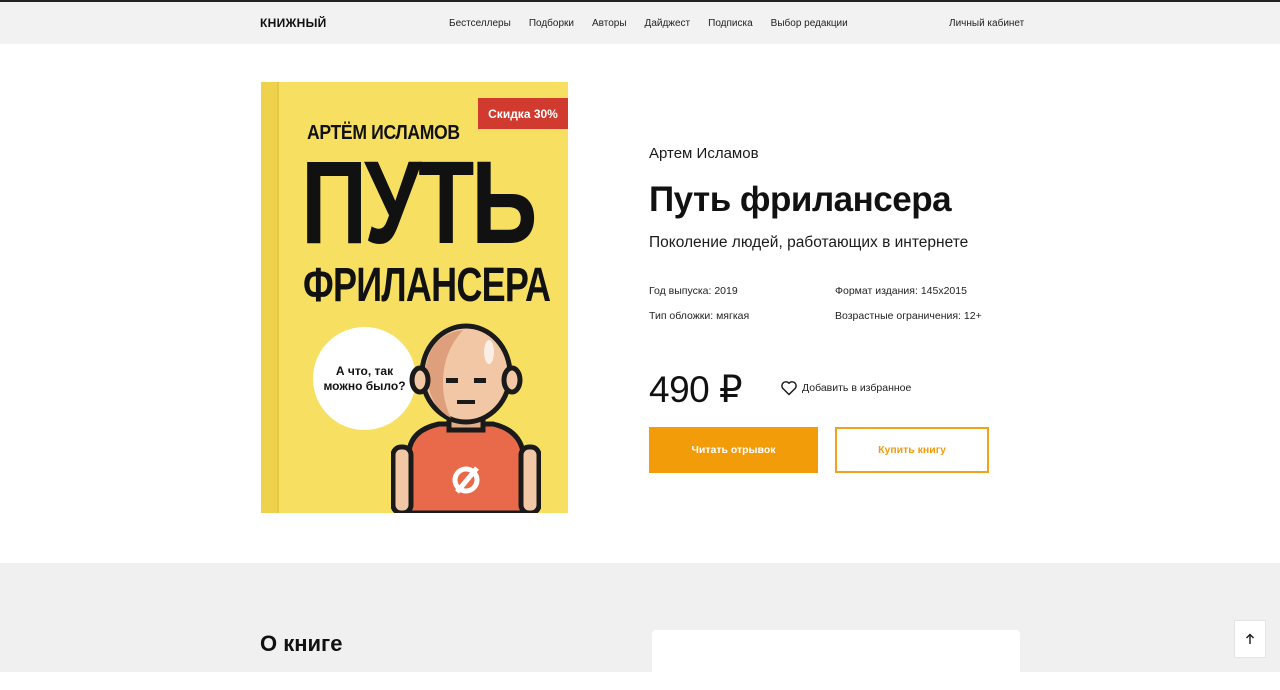 The image size is (1280, 690). What do you see at coordinates (912, 450) in the screenshot?
I see `buy-book-button: Купить книгу` at bounding box center [912, 450].